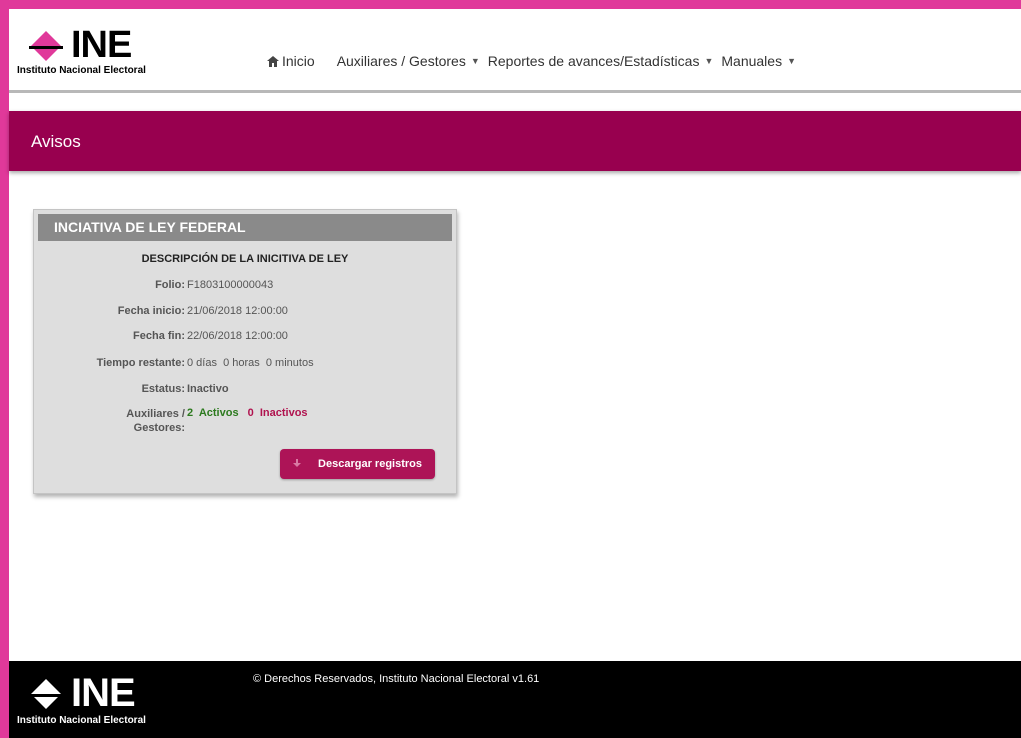  What do you see at coordinates (296, 463) in the screenshot?
I see `download-icon` at bounding box center [296, 463].